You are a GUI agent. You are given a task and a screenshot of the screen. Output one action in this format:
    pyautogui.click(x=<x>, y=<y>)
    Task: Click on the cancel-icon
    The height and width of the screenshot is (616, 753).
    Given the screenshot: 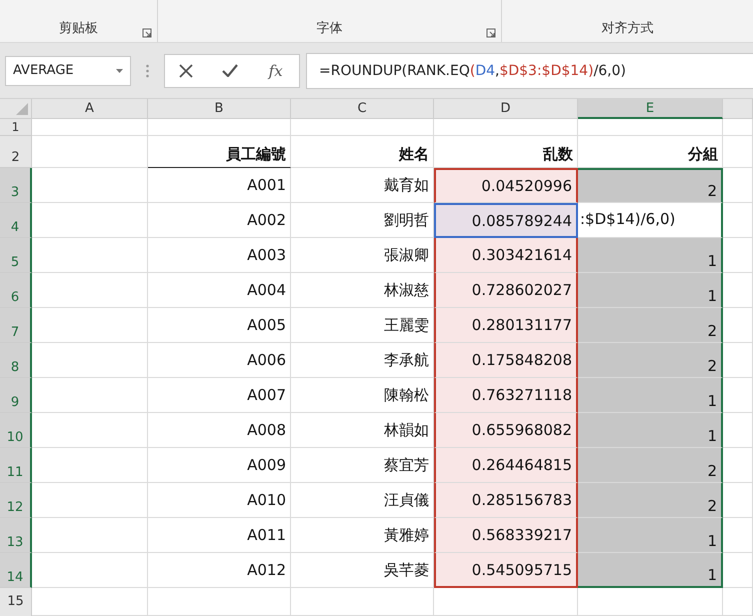 What is the action you would take?
    pyautogui.click(x=186, y=71)
    